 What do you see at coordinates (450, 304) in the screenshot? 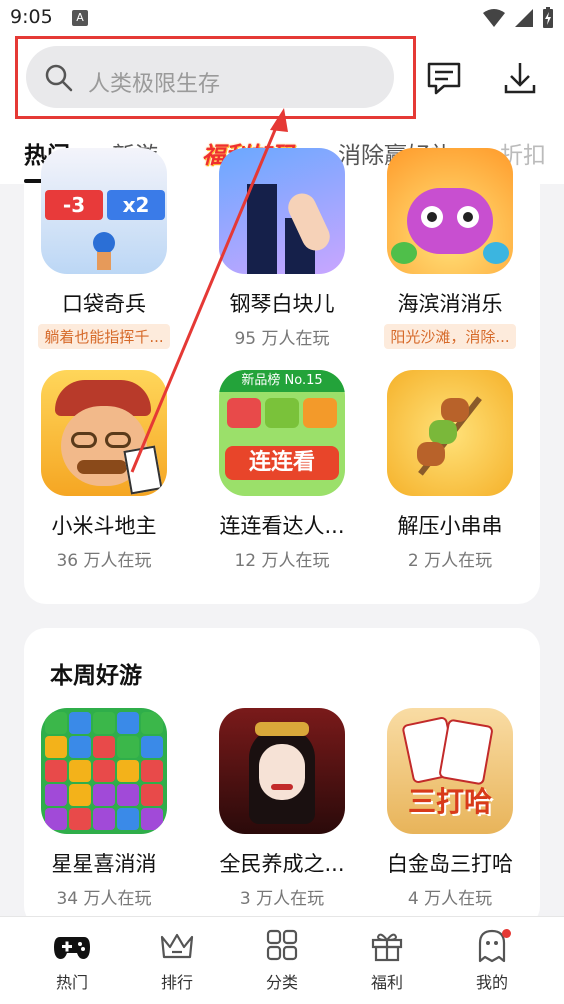
I see `app-name: 海滨消消乐` at bounding box center [450, 304].